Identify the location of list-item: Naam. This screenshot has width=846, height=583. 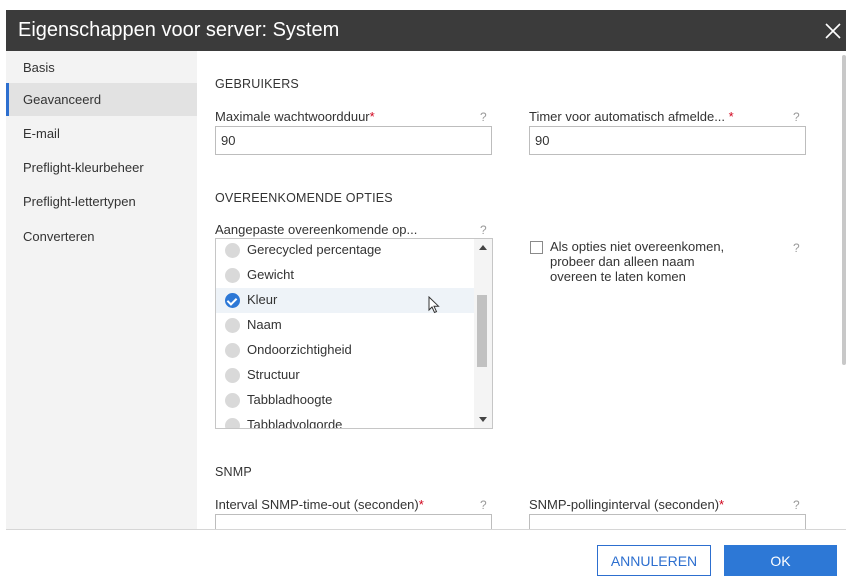
(345, 325).